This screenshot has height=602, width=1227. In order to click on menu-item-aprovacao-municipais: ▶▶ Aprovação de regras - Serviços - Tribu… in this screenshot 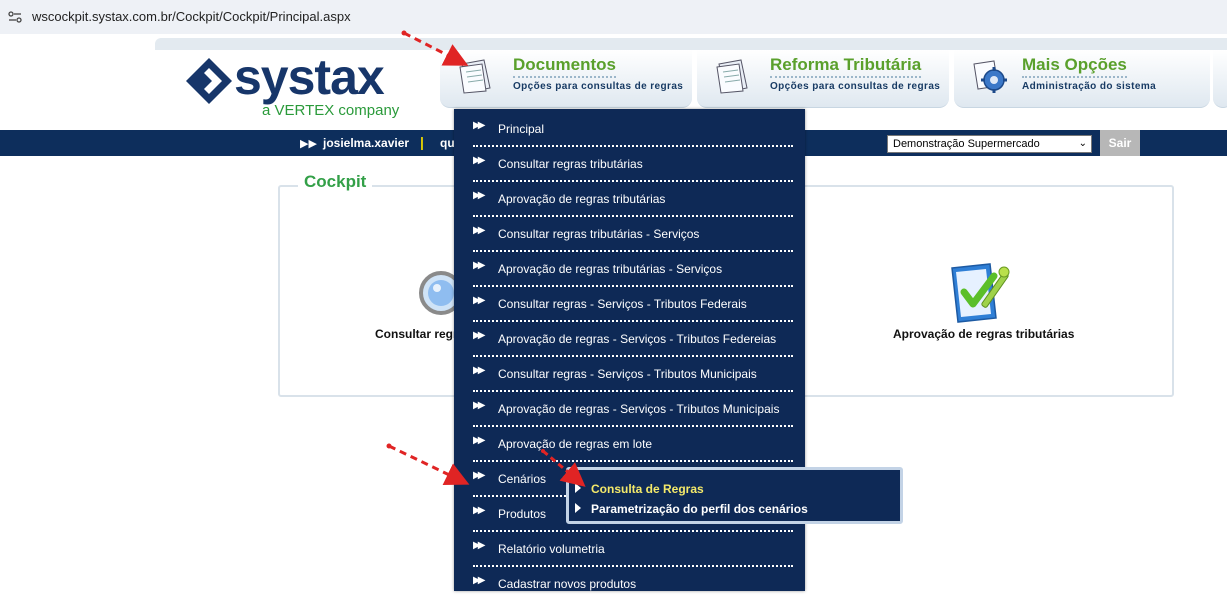, I will do `click(633, 412)`.